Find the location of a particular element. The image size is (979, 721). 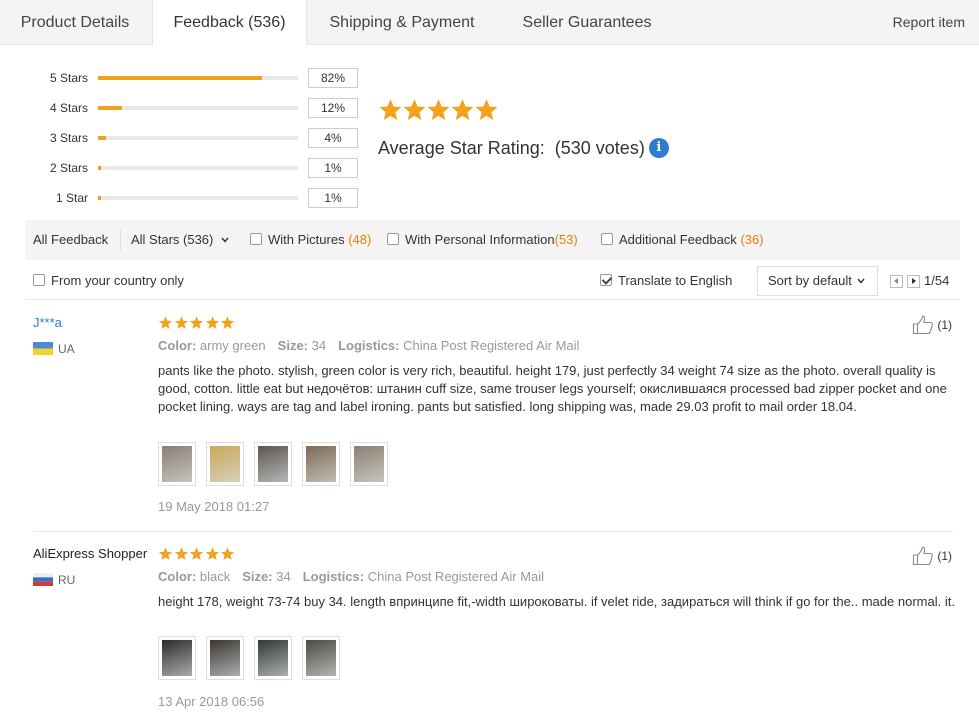

all-feedback-filter: All Feedback is located at coordinates (70, 240).